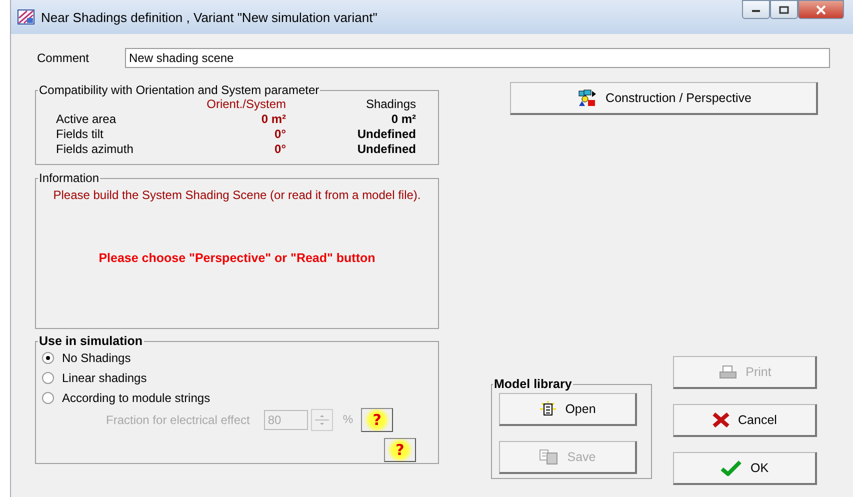 The image size is (853, 497). What do you see at coordinates (237, 195) in the screenshot?
I see `info-message: Please build the System Shading Scene (or read it from a model file).` at bounding box center [237, 195].